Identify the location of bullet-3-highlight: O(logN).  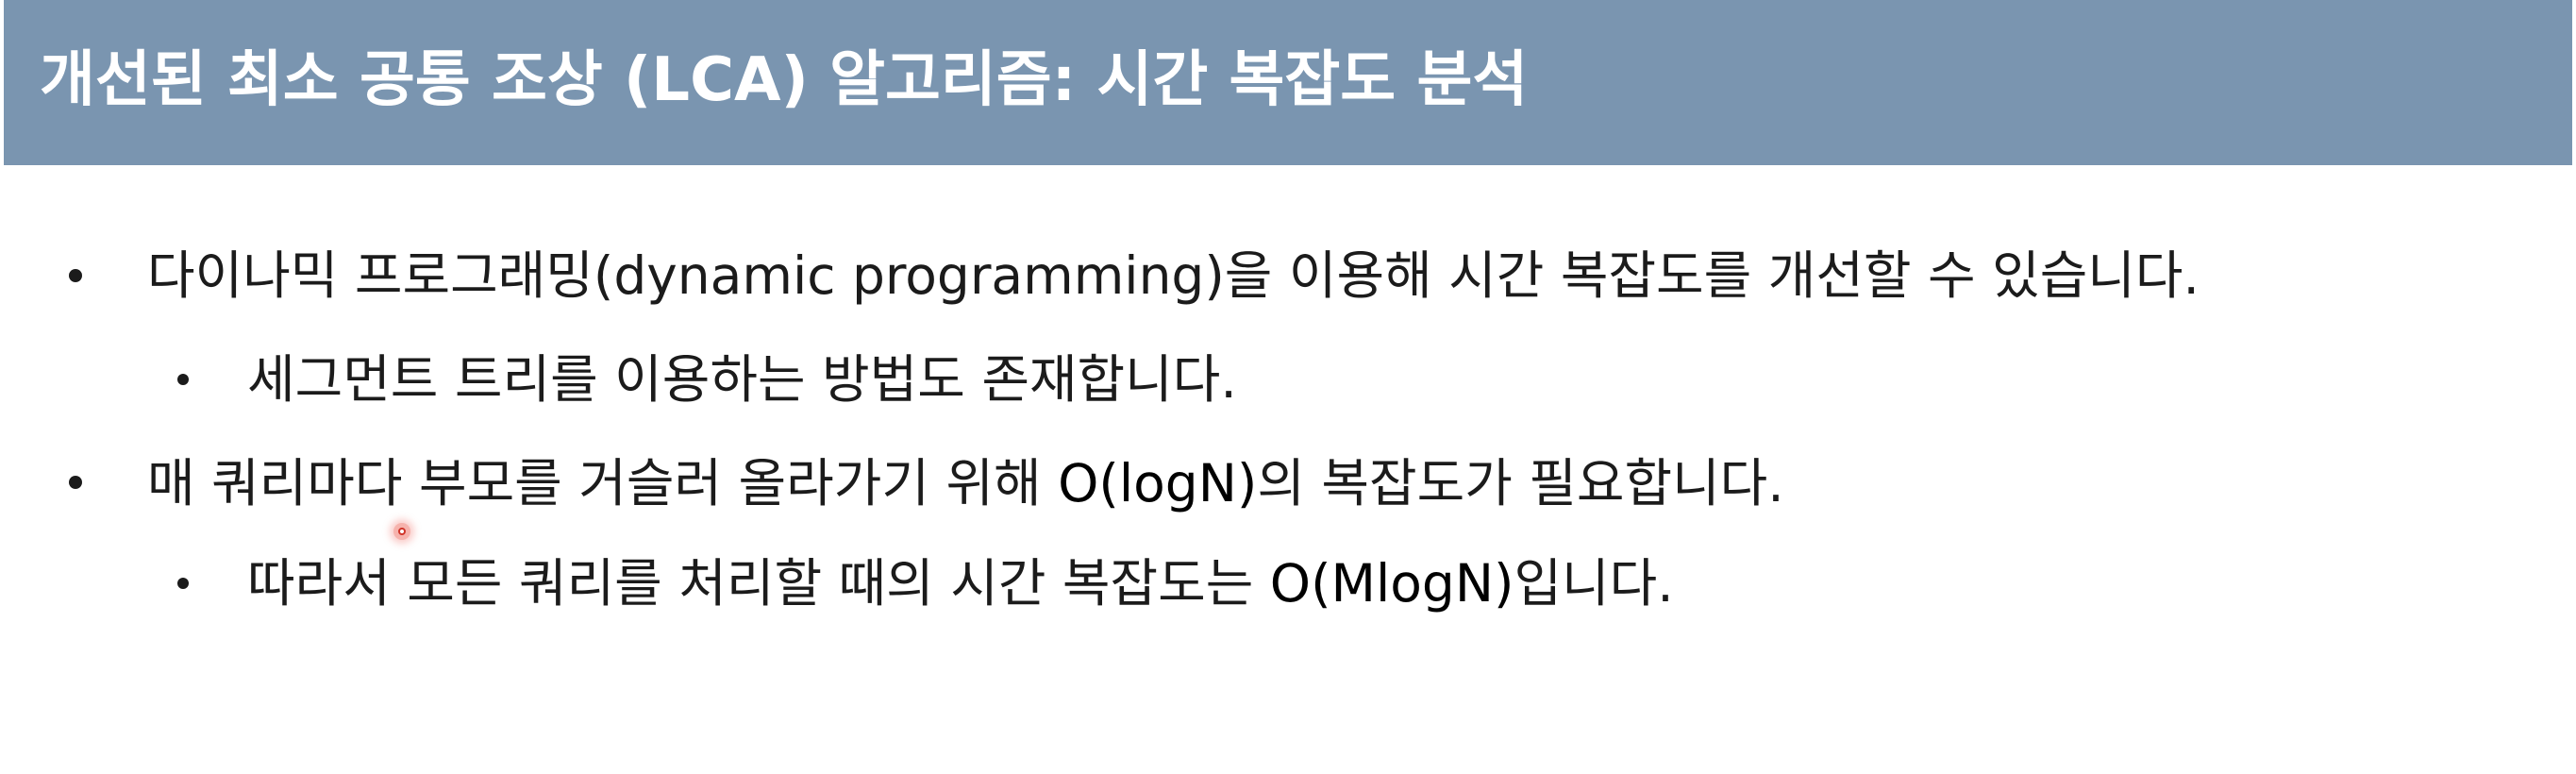
(1158, 483).